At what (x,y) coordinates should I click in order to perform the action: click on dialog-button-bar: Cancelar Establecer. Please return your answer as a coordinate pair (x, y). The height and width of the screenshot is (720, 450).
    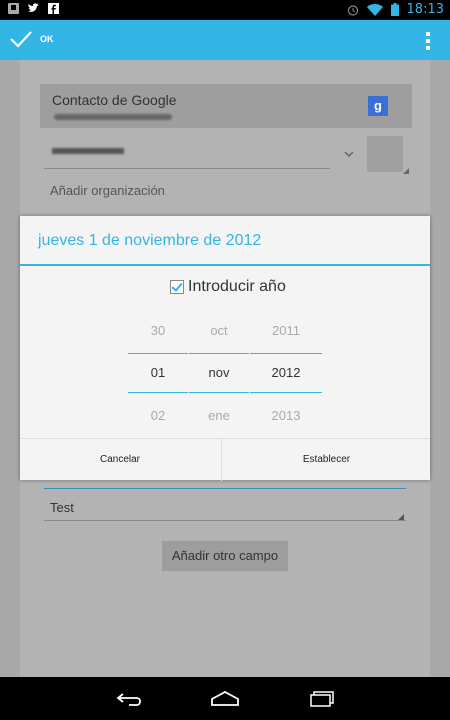
    Looking at the image, I should click on (225, 459).